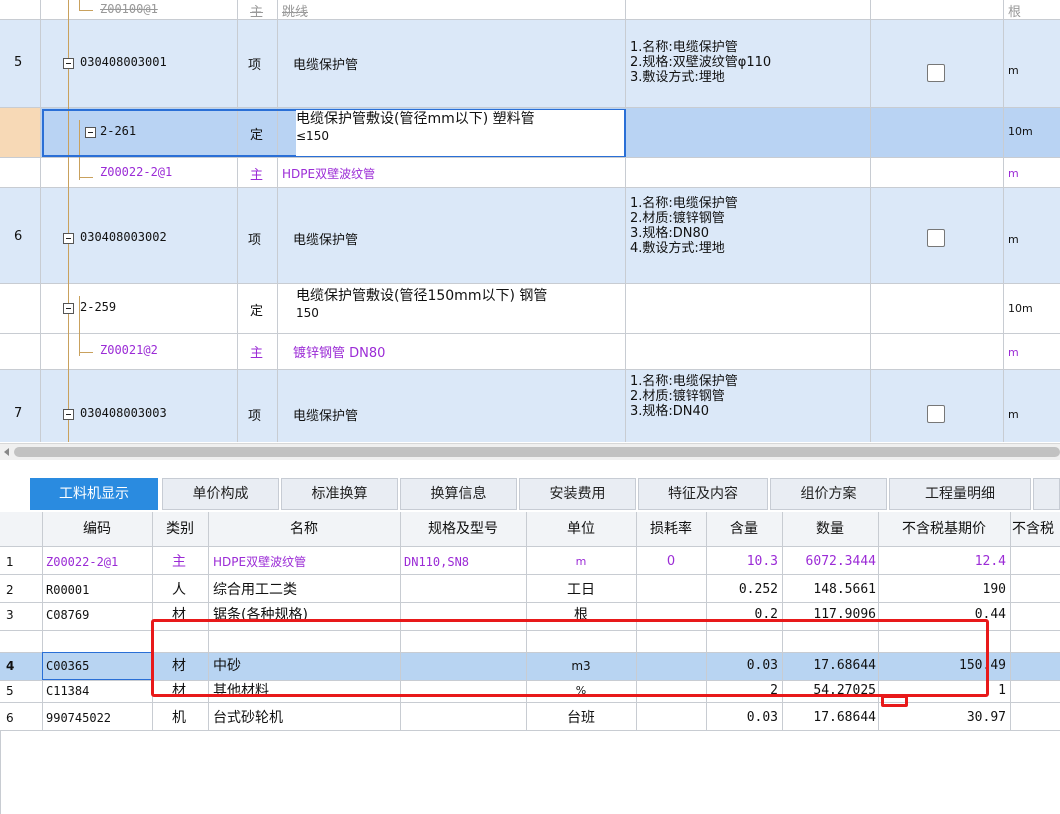 This screenshot has width=1060, height=814. Describe the element at coordinates (830, 529) in the screenshot. I see `col-header-quantity: 数量` at that location.